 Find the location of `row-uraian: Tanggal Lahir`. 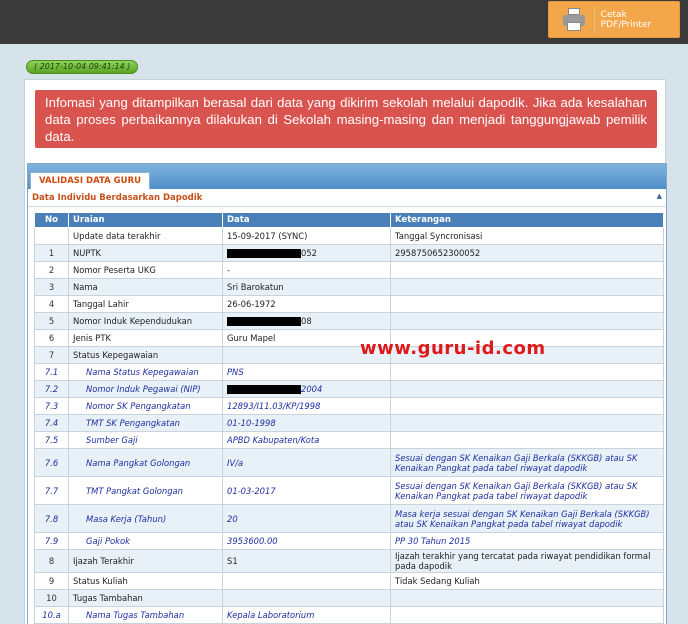

row-uraian: Tanggal Lahir is located at coordinates (145, 304).